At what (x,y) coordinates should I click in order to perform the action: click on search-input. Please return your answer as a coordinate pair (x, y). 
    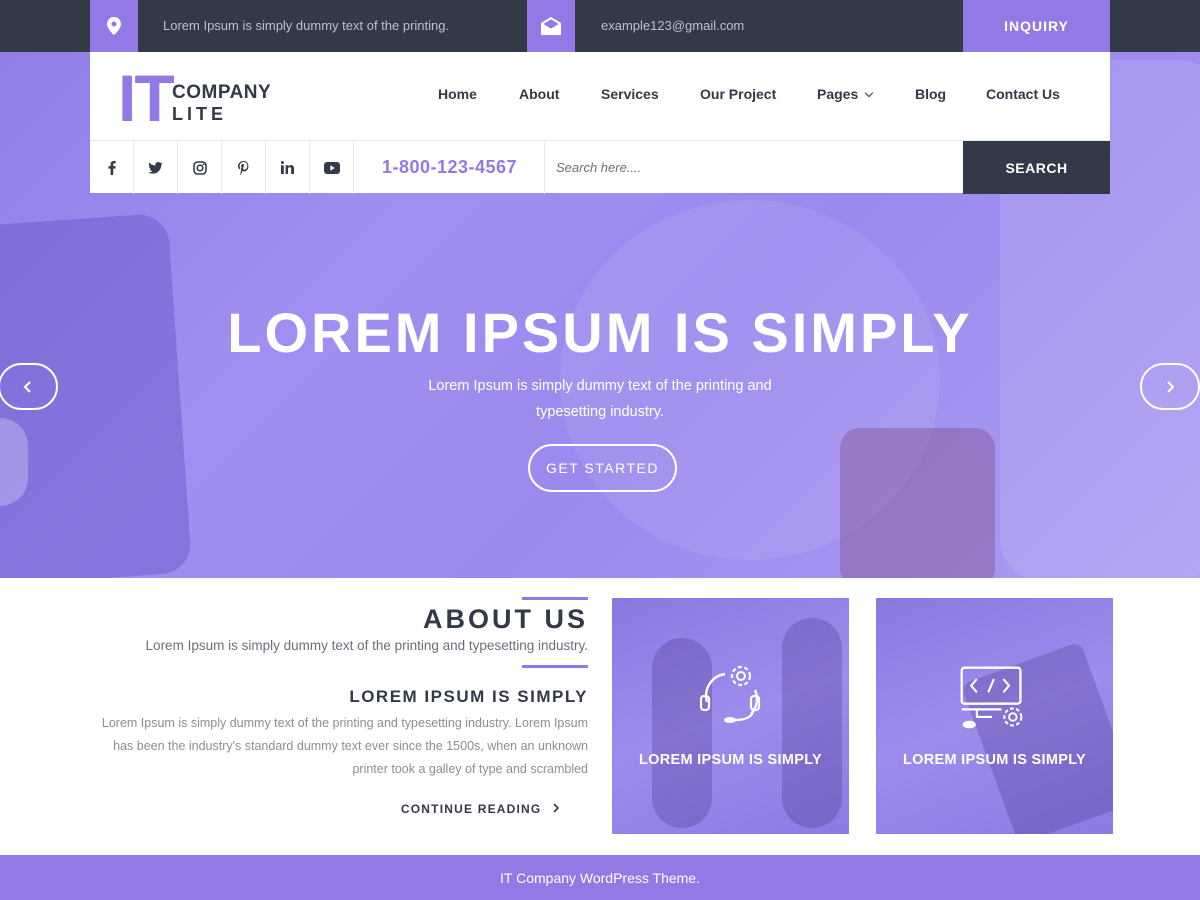
    Looking at the image, I should click on (756, 167).